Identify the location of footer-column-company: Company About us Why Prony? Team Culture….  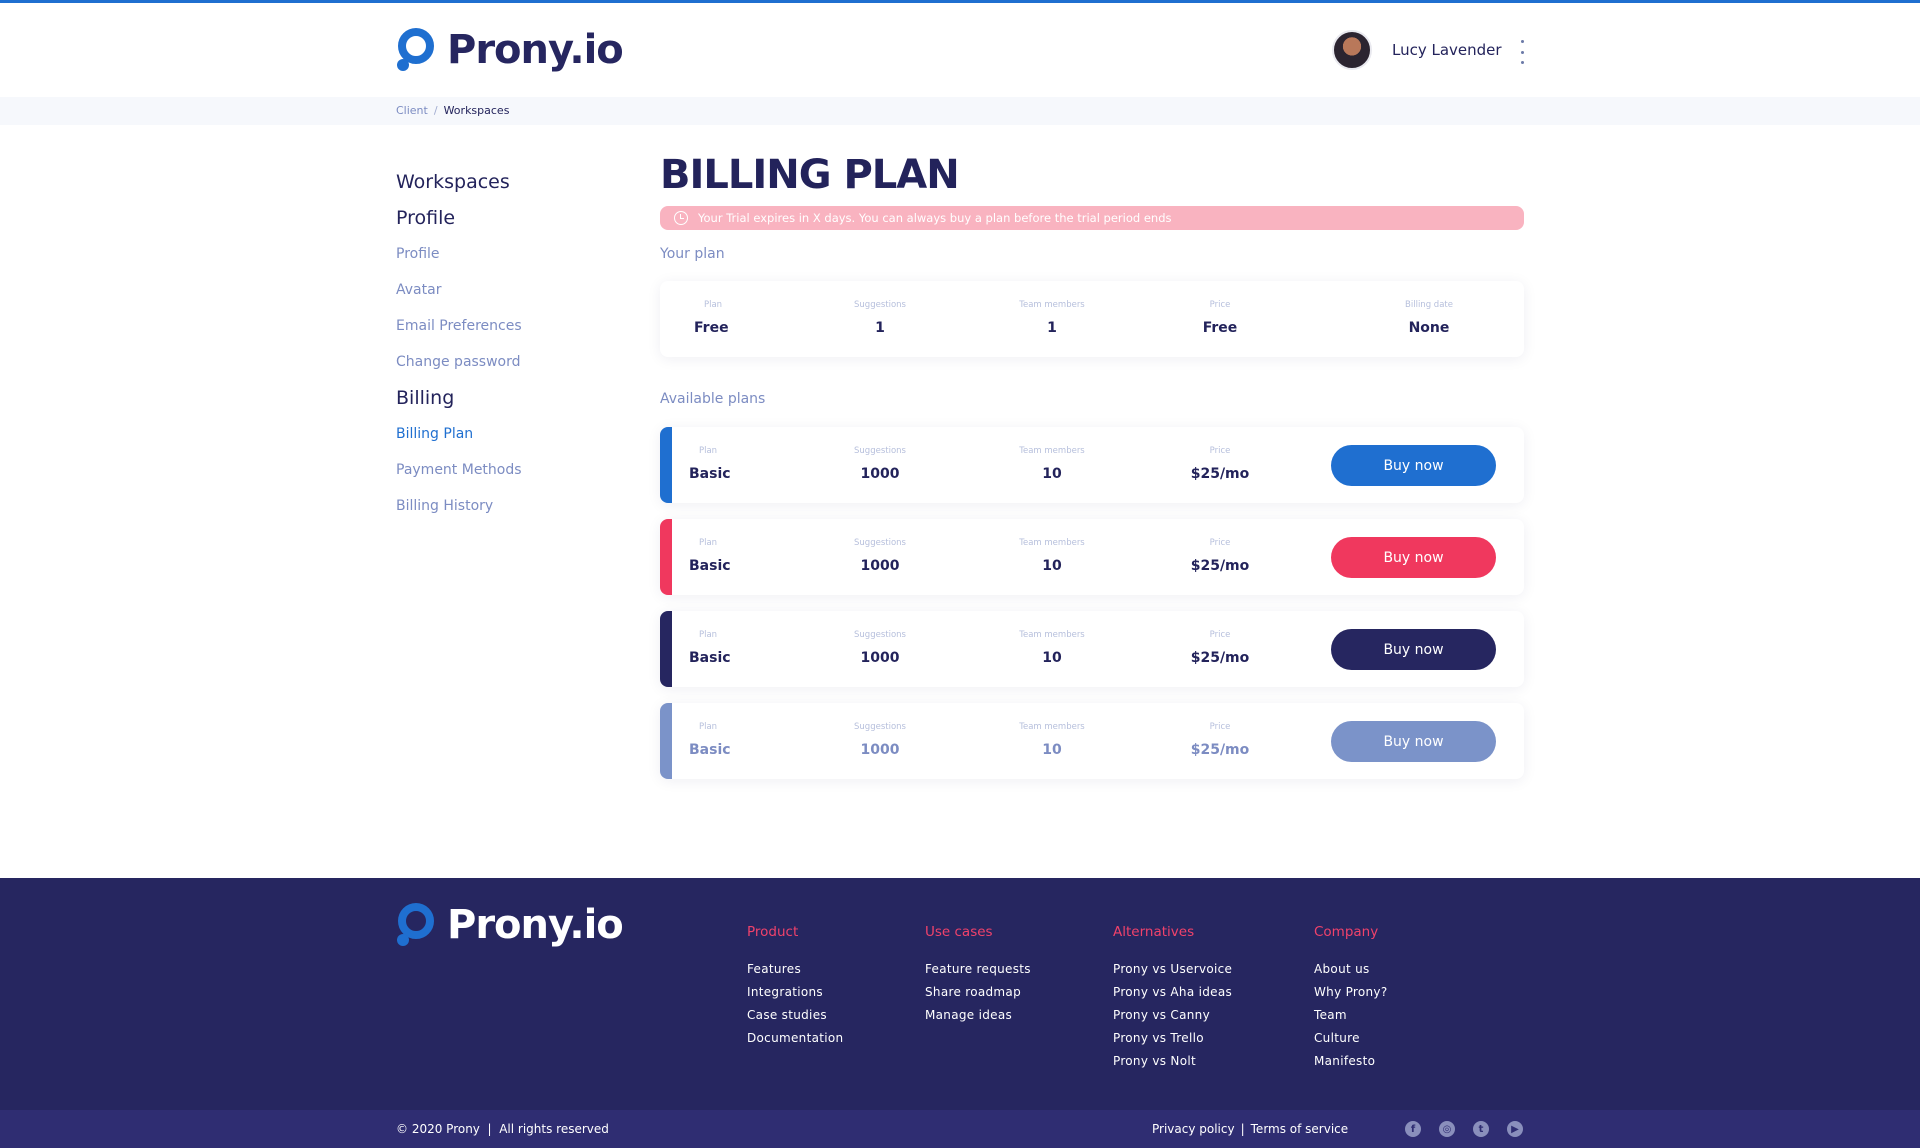
(1351, 1000).